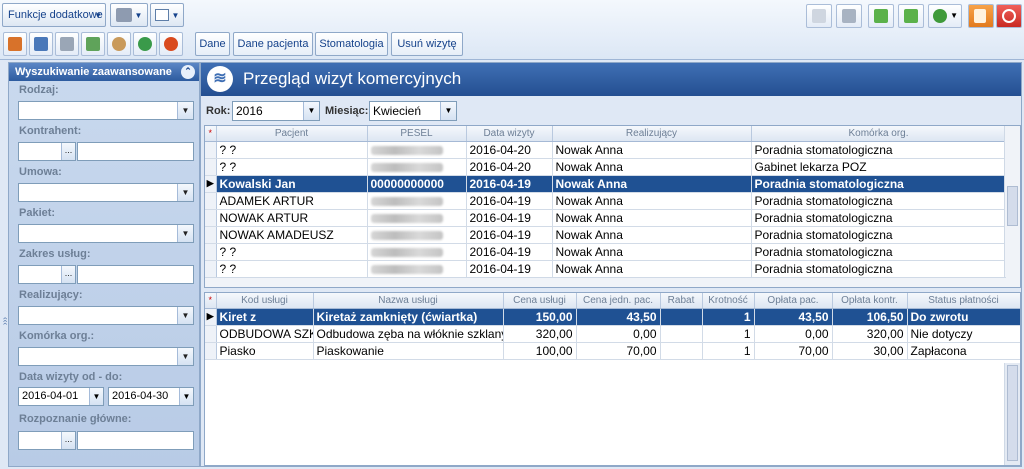  I want to click on realizujacy-select: ▼, so click(106, 315).